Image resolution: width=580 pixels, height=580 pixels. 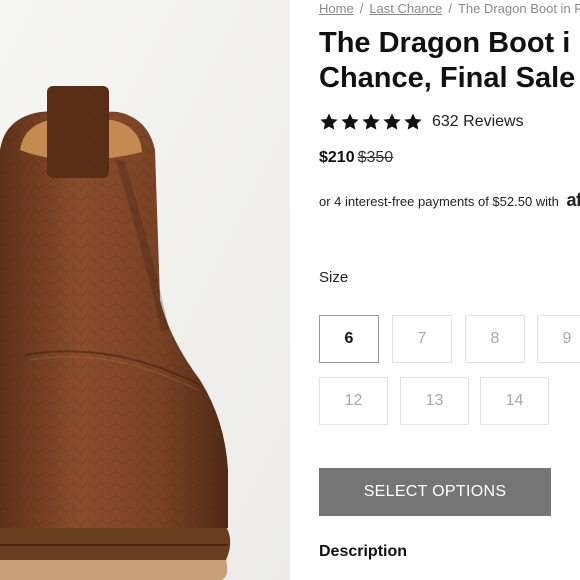 What do you see at coordinates (337, 157) in the screenshot?
I see `sale-price: $210` at bounding box center [337, 157].